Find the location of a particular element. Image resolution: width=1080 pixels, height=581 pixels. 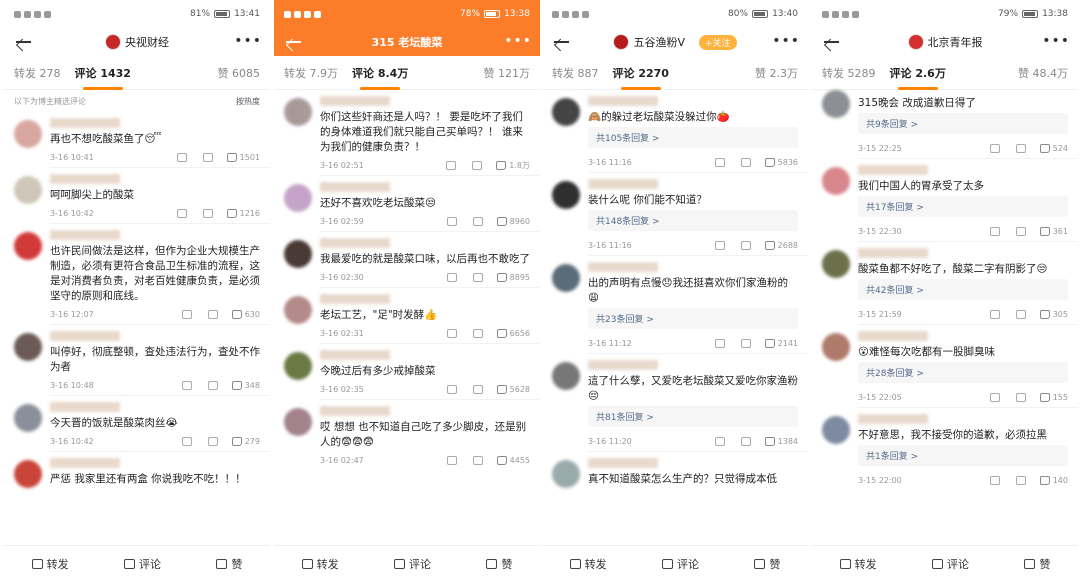

topic-header: 315 老坛酸菜 is located at coordinates (407, 42).